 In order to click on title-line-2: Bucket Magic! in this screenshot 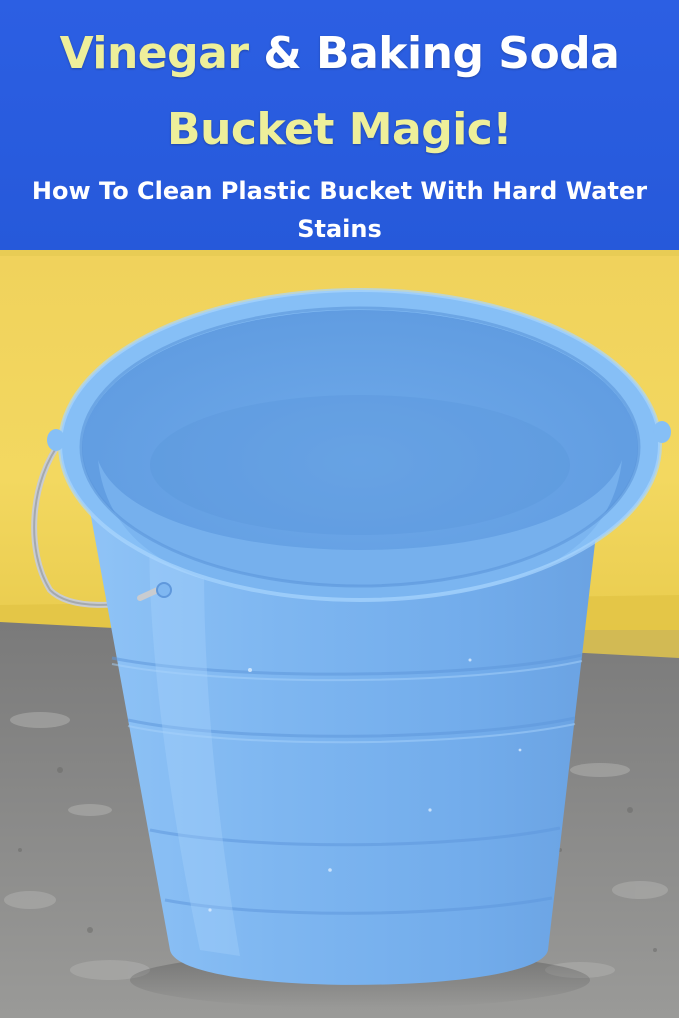, I will do `click(339, 130)`.